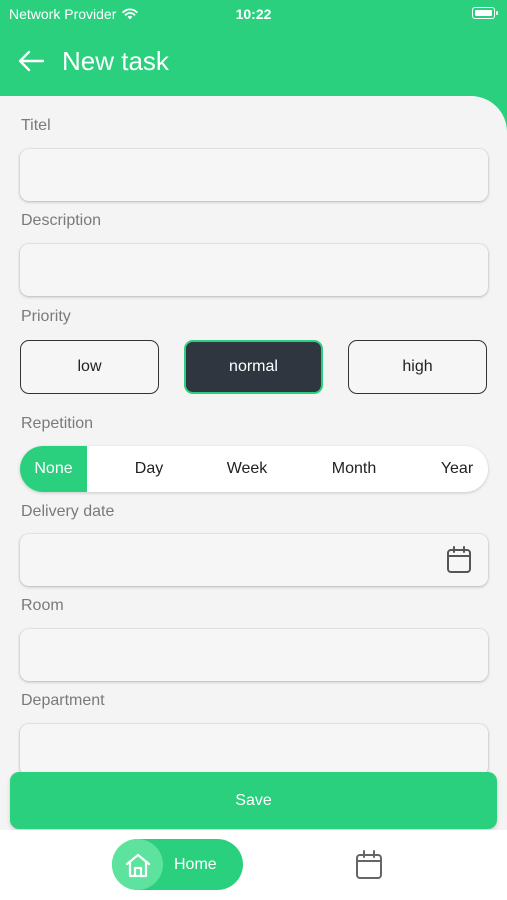 The image size is (507, 900). What do you see at coordinates (485, 13) in the screenshot?
I see `battery-icon` at bounding box center [485, 13].